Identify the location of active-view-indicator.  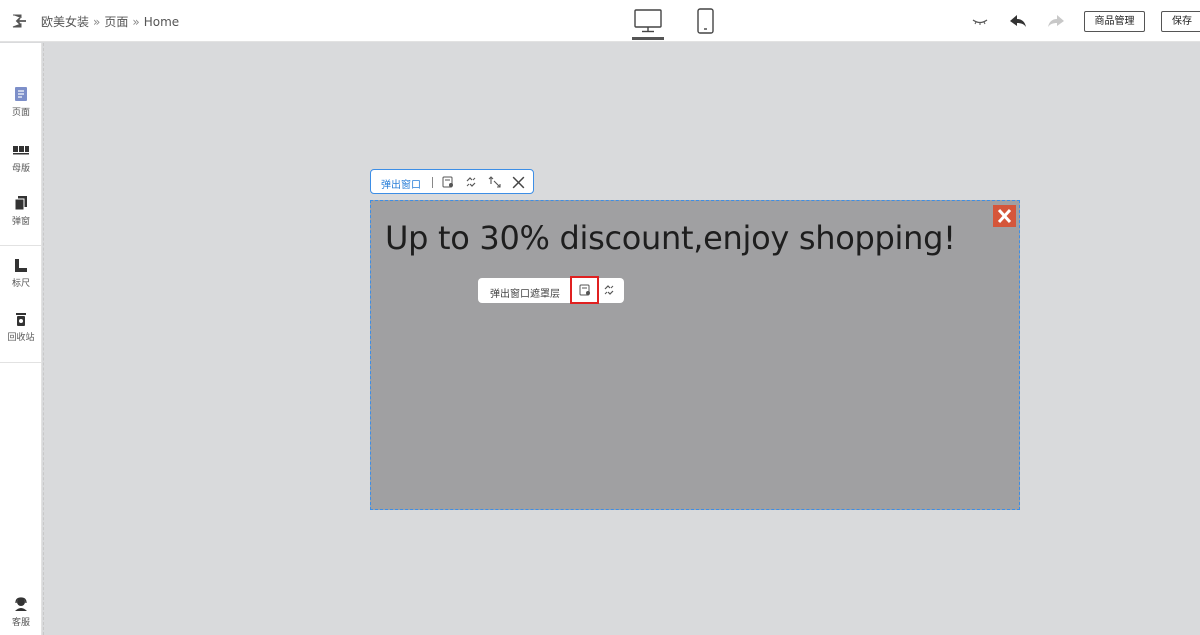
(648, 38).